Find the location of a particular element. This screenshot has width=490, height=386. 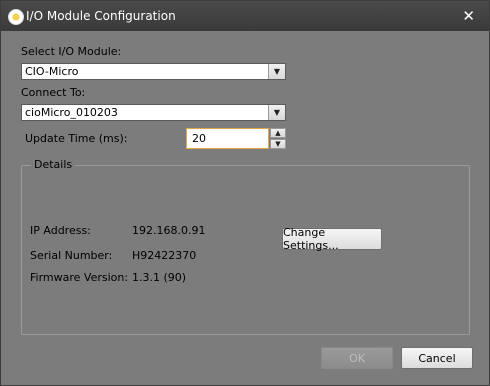

spin-up-button: ▲ is located at coordinates (278, 133).